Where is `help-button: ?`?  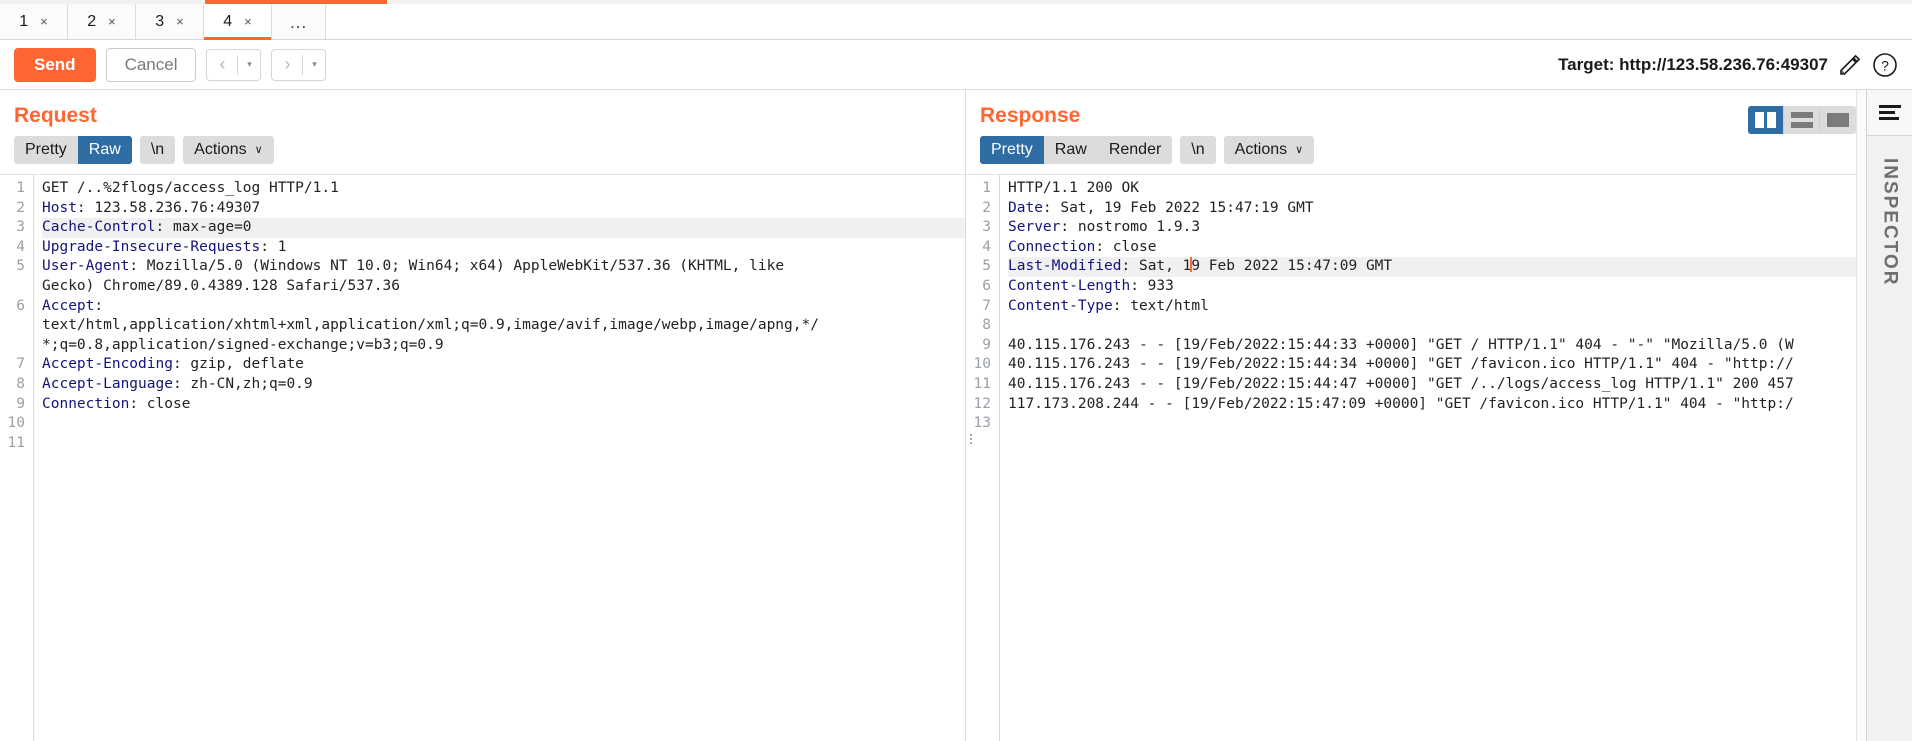 help-button: ? is located at coordinates (1885, 65).